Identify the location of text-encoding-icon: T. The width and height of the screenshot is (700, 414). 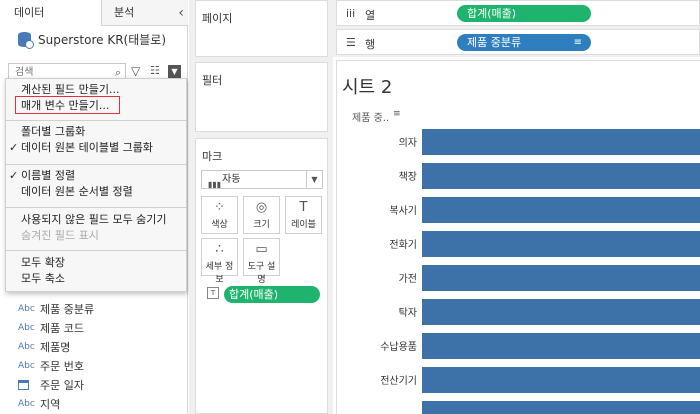
(213, 293).